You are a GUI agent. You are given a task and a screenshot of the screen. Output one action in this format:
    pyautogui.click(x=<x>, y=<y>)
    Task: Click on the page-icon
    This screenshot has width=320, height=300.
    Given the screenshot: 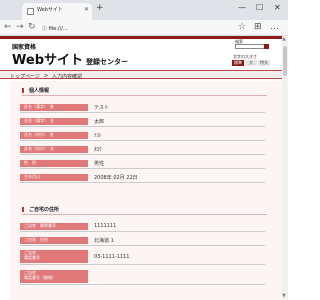 What is the action you would take?
    pyautogui.click(x=30, y=11)
    